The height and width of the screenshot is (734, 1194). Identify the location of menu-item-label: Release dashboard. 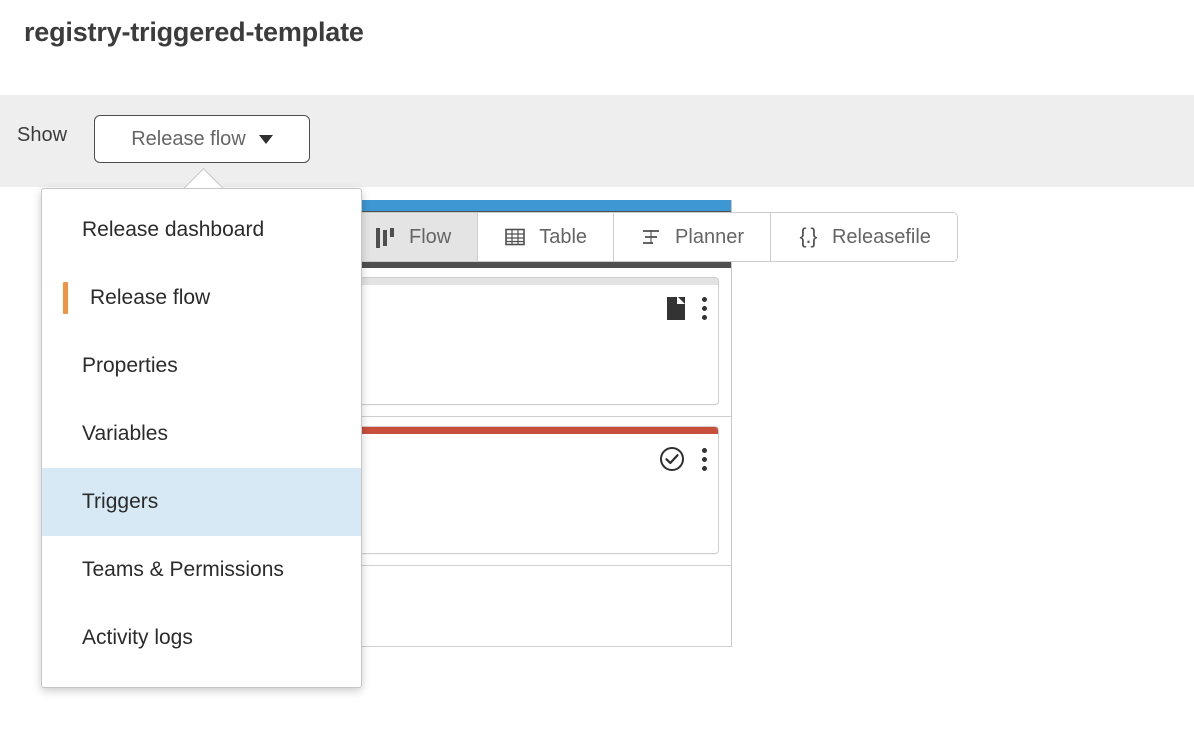
(173, 229).